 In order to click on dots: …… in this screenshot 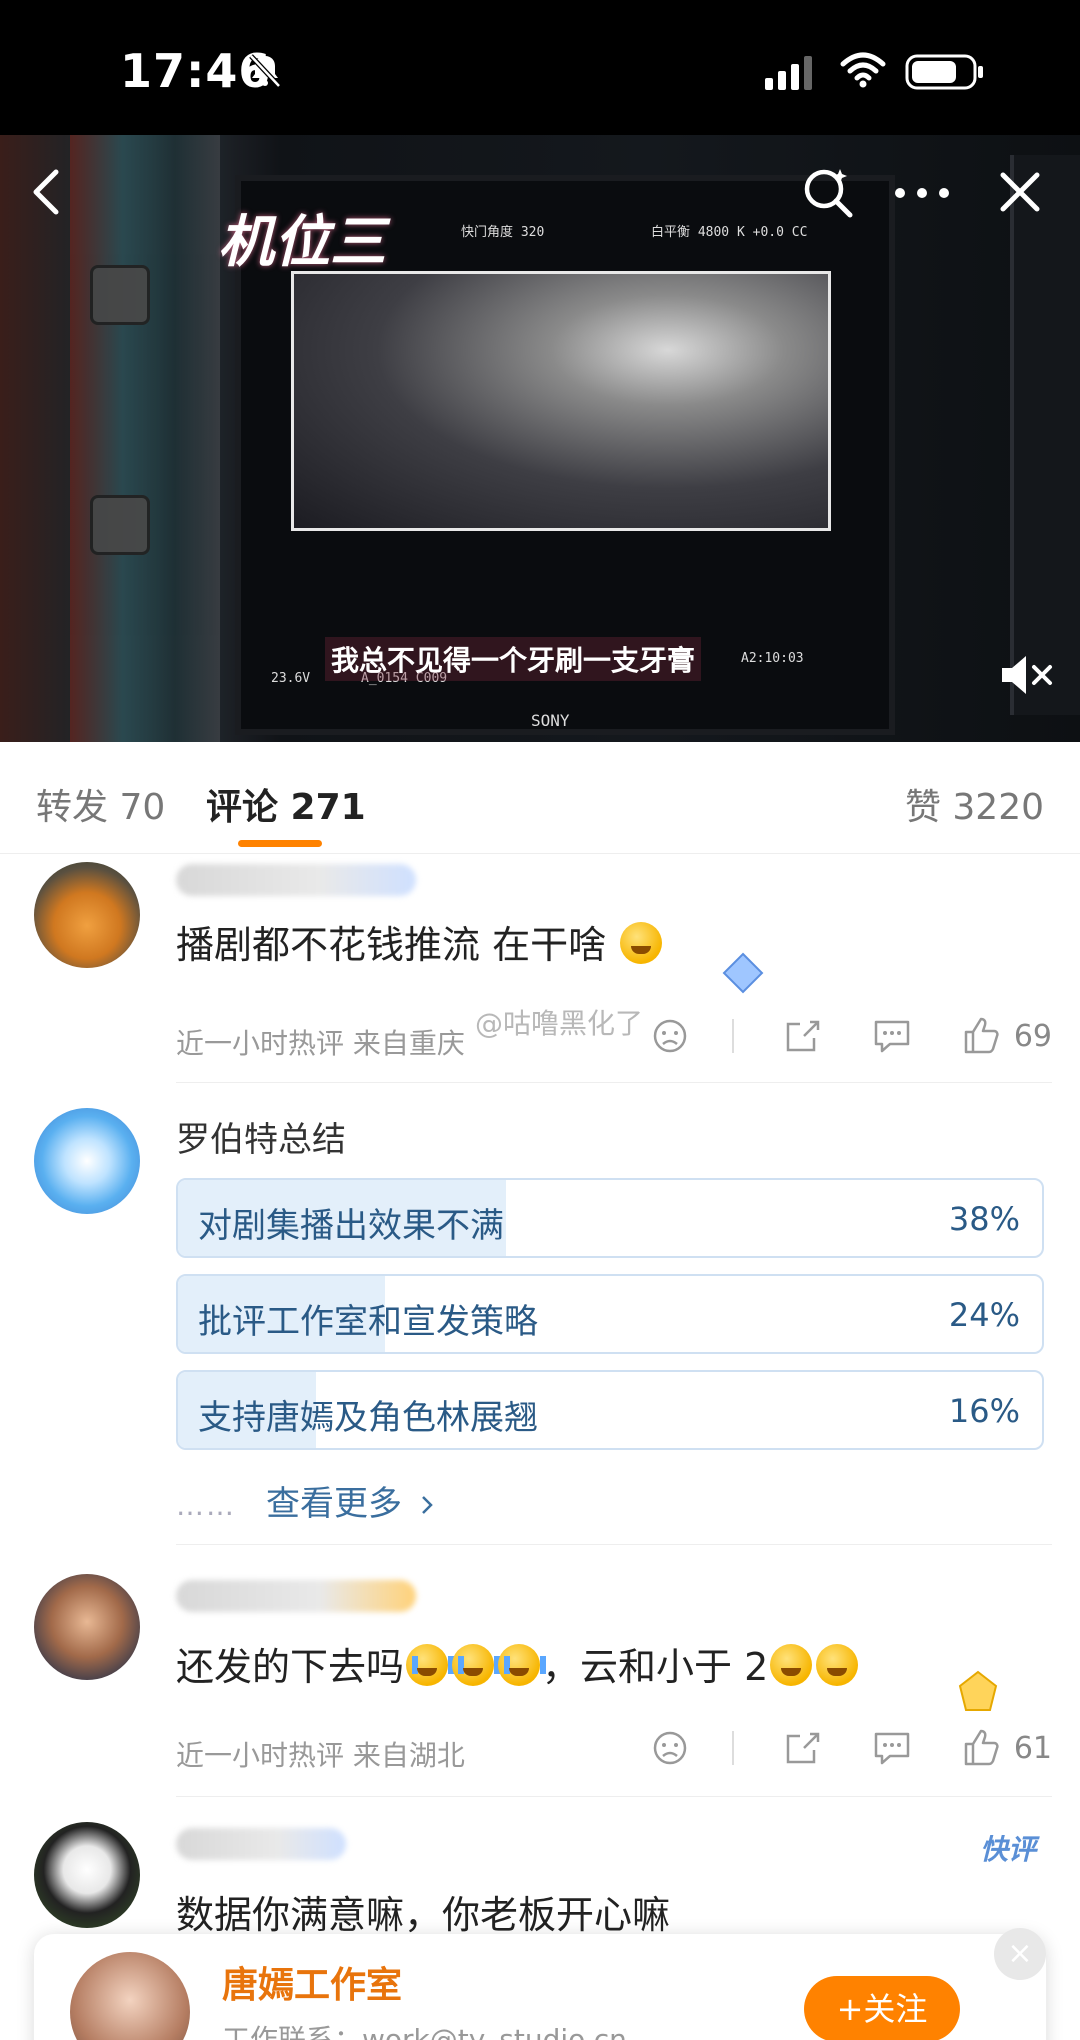, I will do `click(206, 1505)`.